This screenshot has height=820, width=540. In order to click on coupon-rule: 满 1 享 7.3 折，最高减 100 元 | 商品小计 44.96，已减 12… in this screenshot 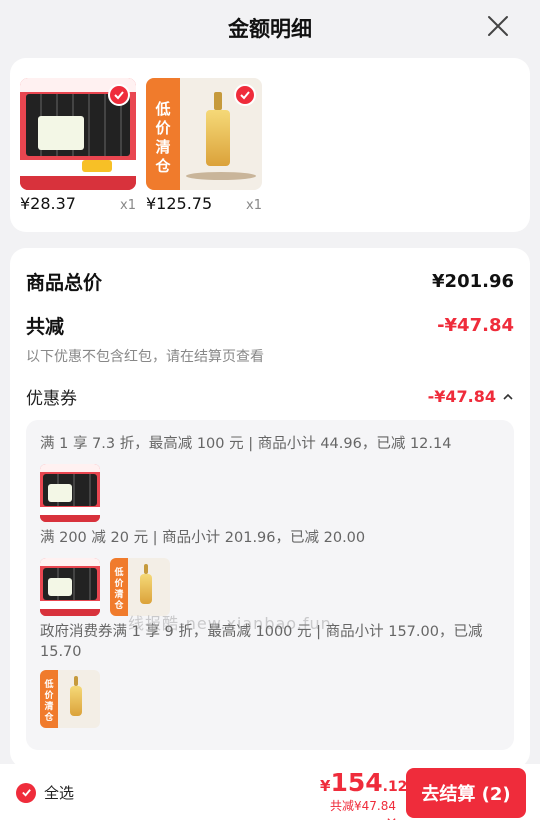, I will do `click(246, 444)`.